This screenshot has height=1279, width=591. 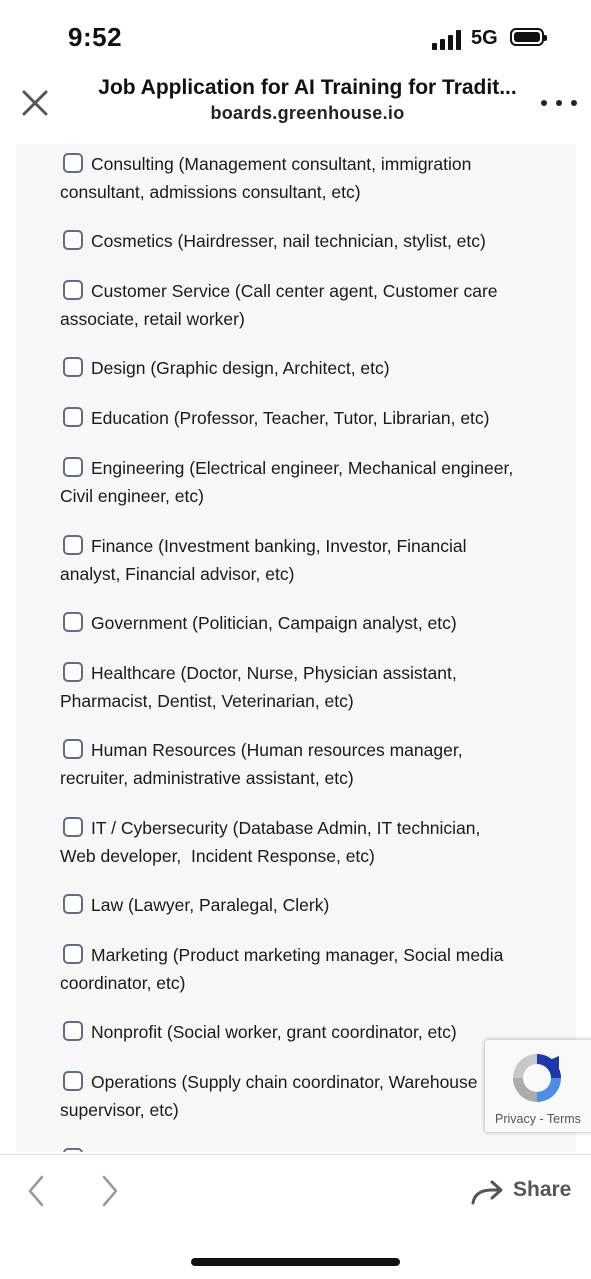 I want to click on home-indicator, so click(x=295, y=1262).